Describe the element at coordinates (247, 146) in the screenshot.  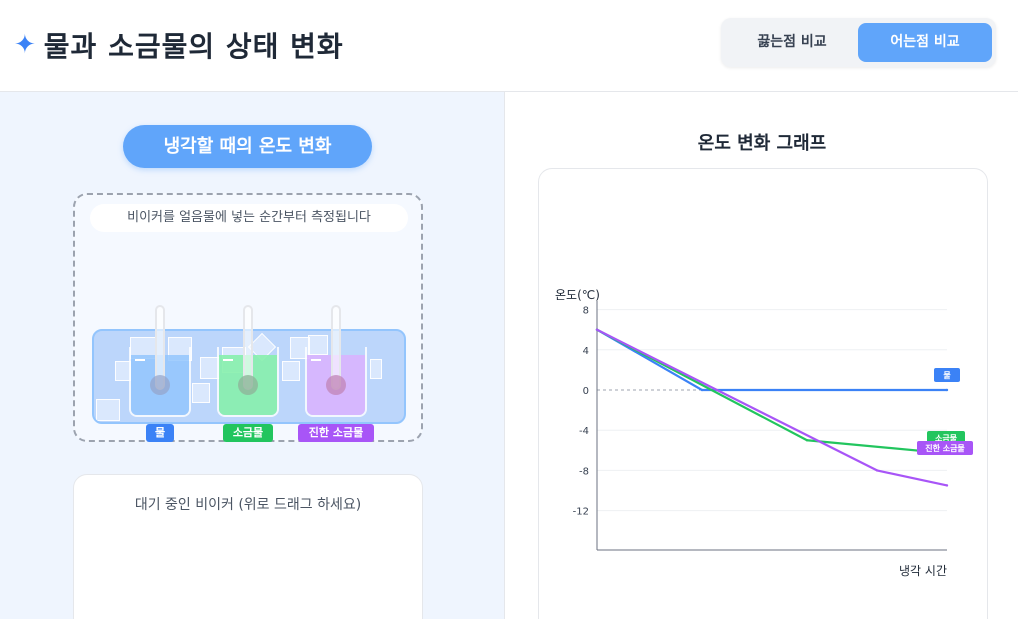
I see `section-title: 냉각할 때의 온도 변화` at that location.